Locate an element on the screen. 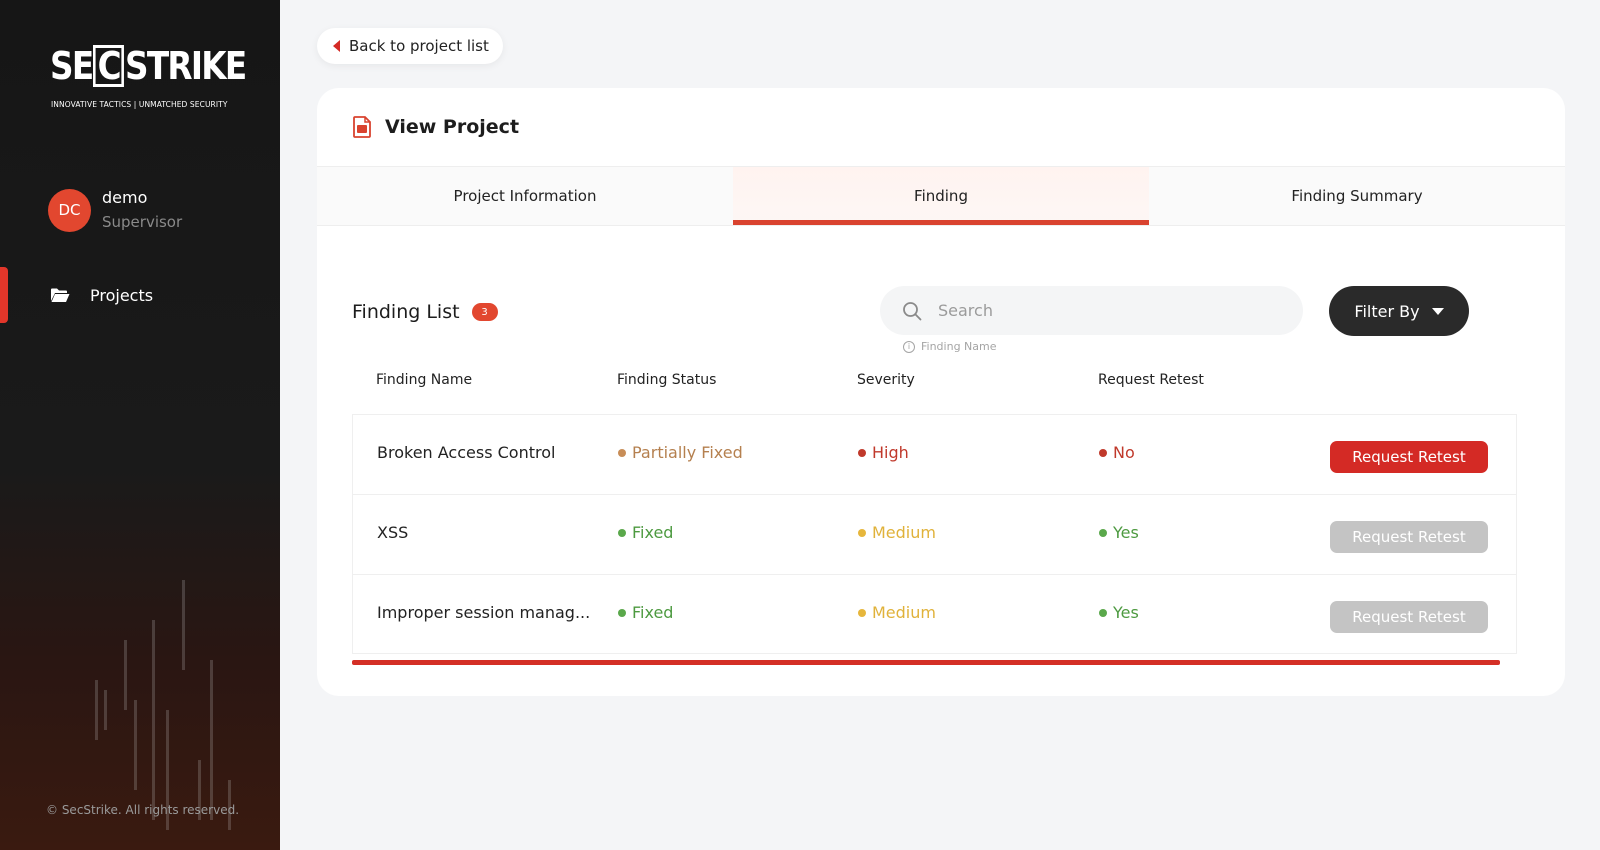 The width and height of the screenshot is (1600, 850). search-box is located at coordinates (1091, 310).